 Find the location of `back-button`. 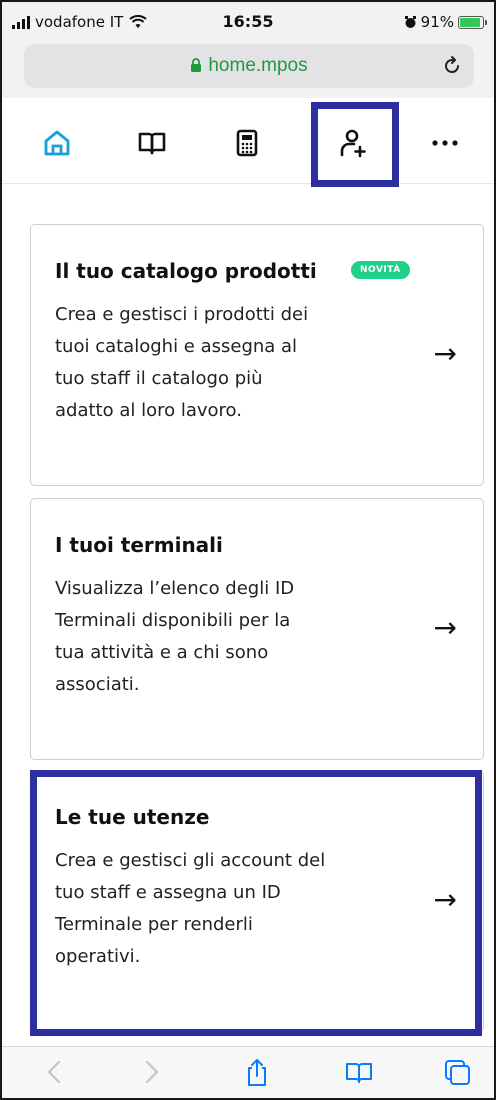

back-button is located at coordinates (55, 1072).